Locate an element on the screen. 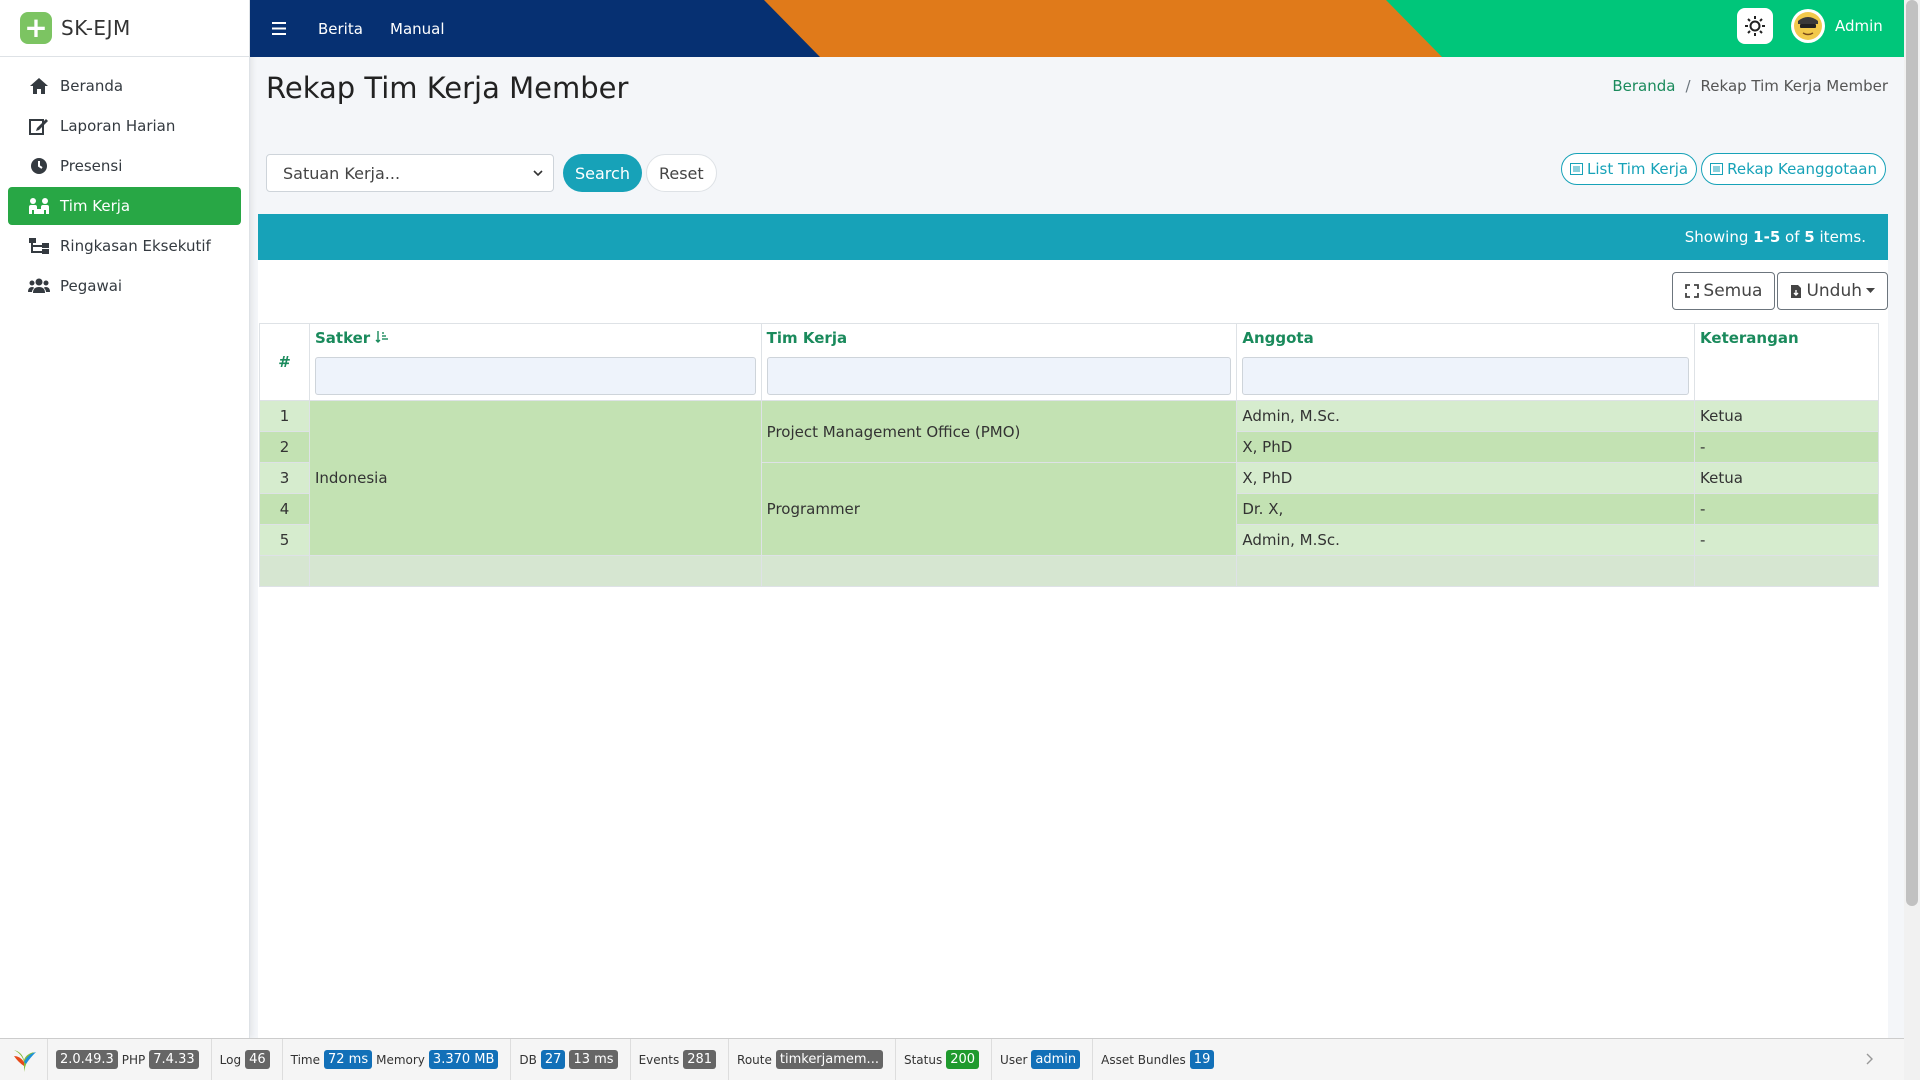 Image resolution: width=1920 pixels, height=1080 pixels. nav-link-berita: Berita is located at coordinates (340, 28).